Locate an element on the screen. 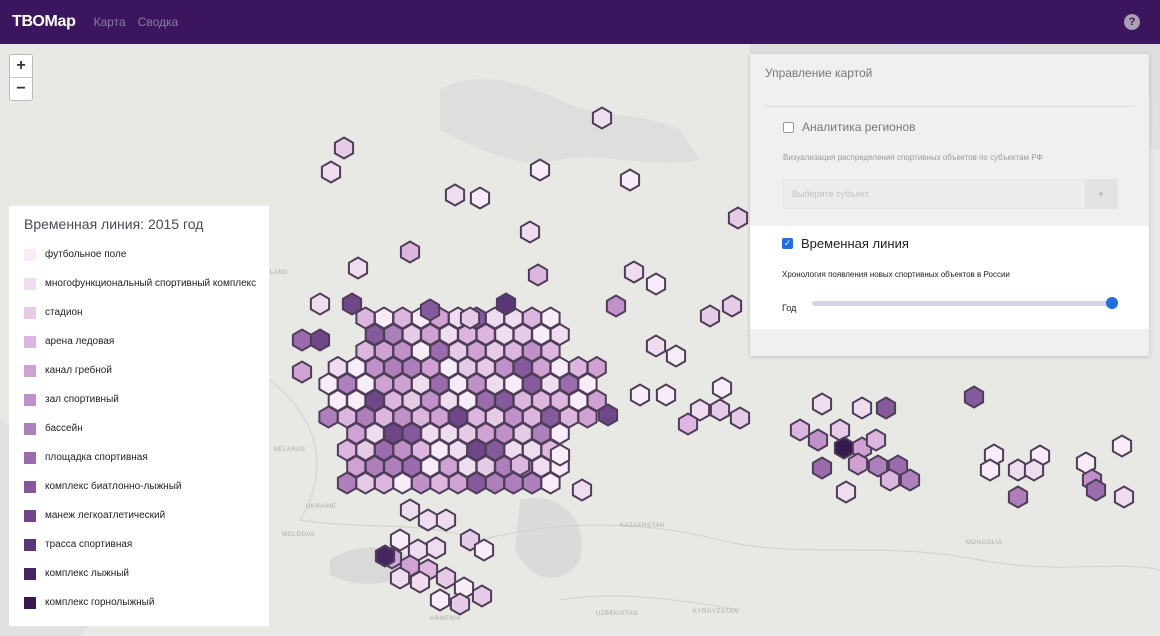 The width and height of the screenshot is (1160, 636). analytics-checkbox is located at coordinates (788, 127).